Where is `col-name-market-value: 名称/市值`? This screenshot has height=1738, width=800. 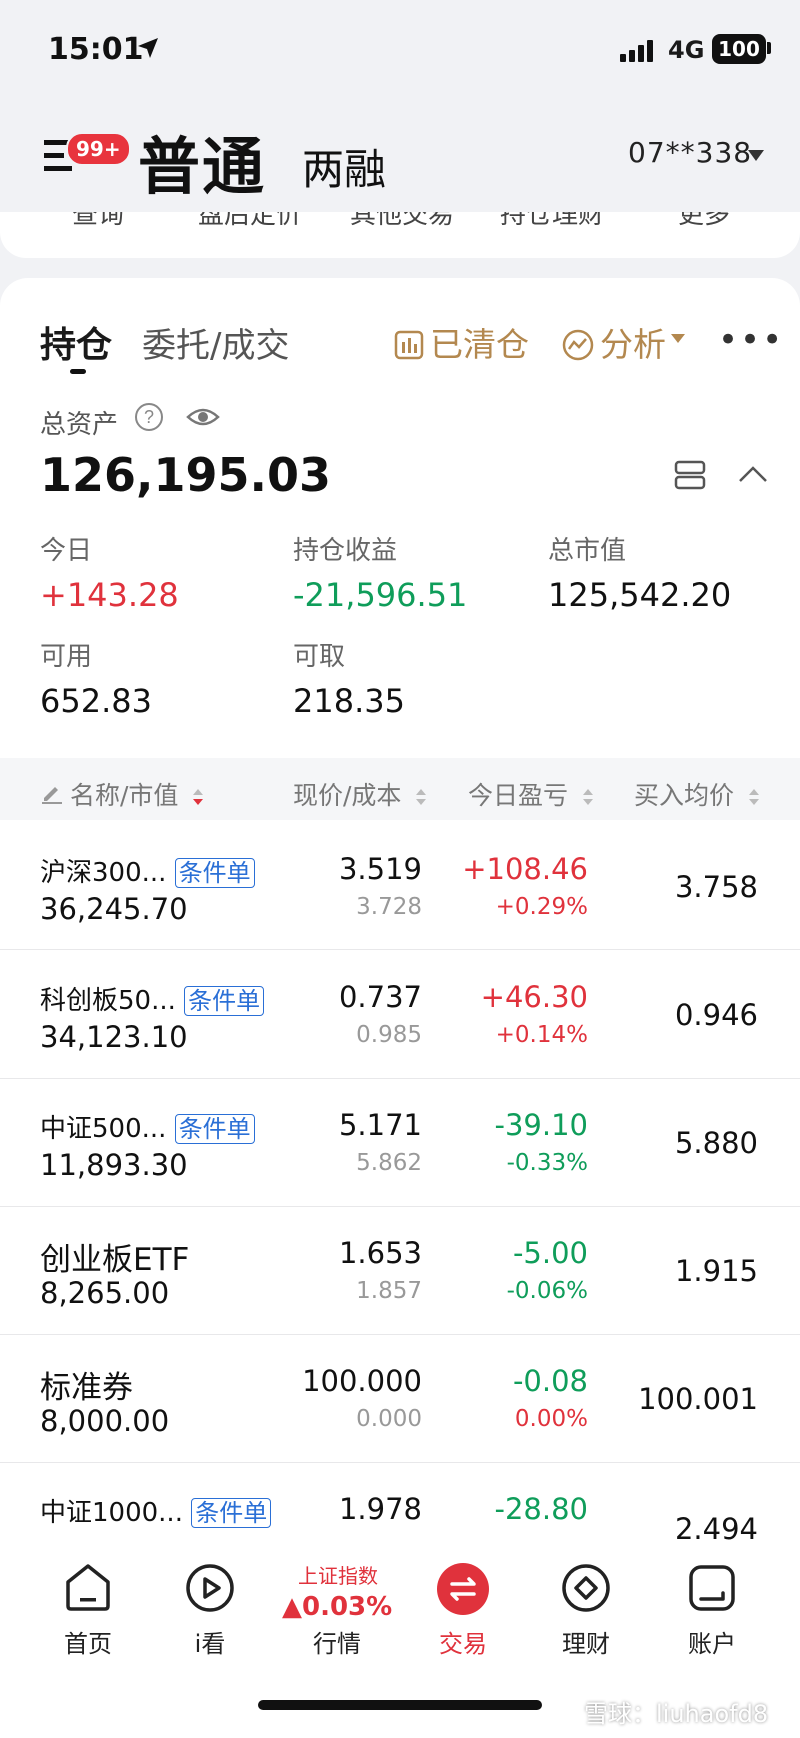 col-name-market-value: 名称/市值 is located at coordinates (137, 794).